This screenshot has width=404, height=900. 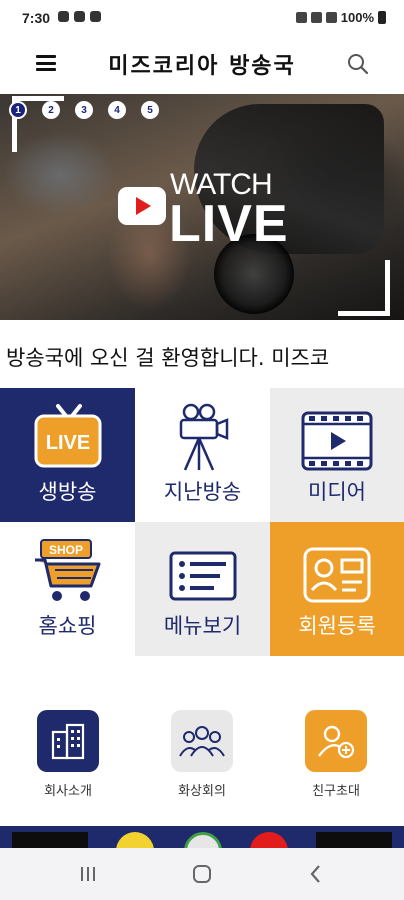 What do you see at coordinates (358, 64) in the screenshot?
I see `search-icon` at bounding box center [358, 64].